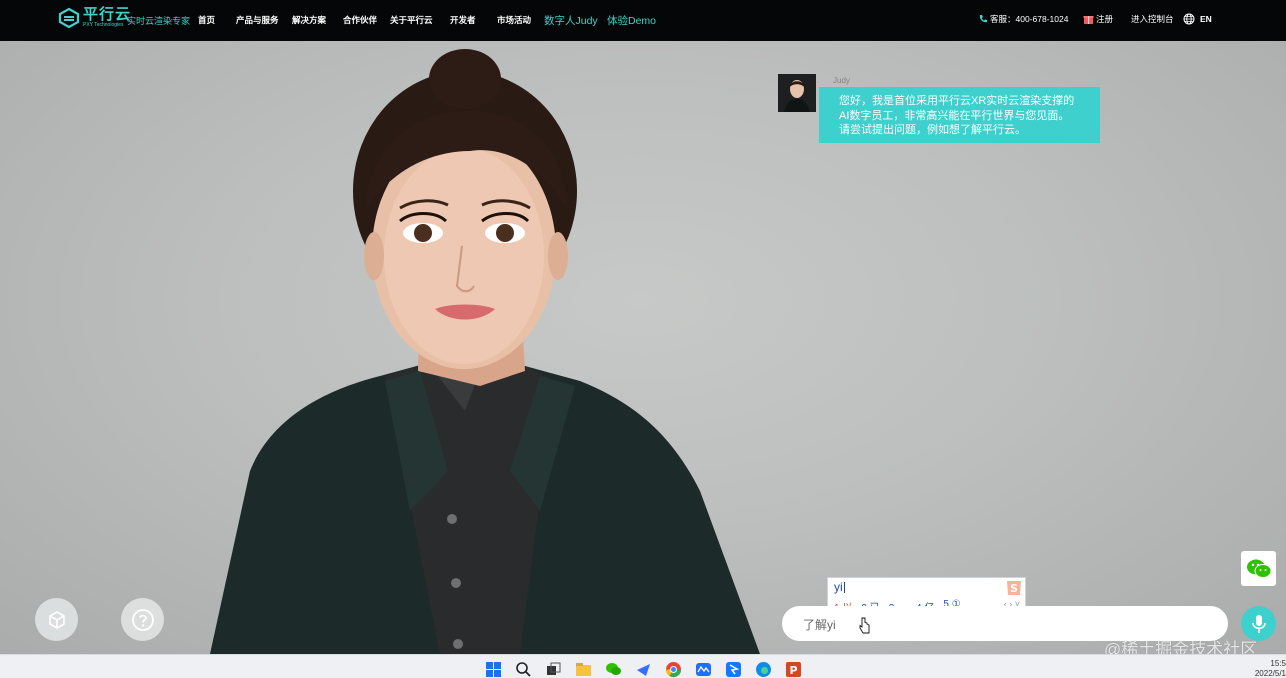  I want to click on nav-products: 产品与服务, so click(257, 20).